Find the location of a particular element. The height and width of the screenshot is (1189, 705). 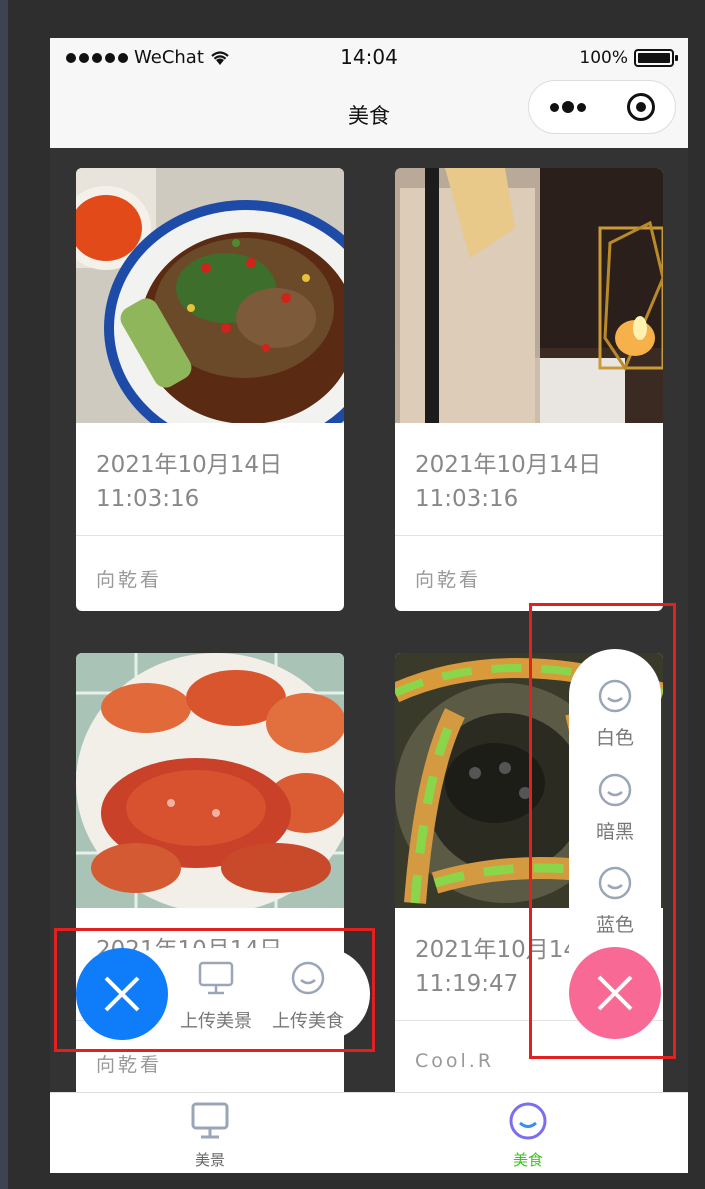

annotation-box-left is located at coordinates (214, 990).